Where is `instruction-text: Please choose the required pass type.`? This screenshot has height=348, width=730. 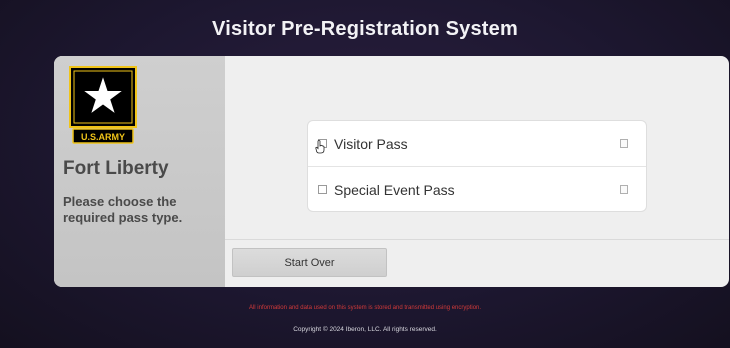
instruction-text: Please choose the required pass type. is located at coordinates (123, 209).